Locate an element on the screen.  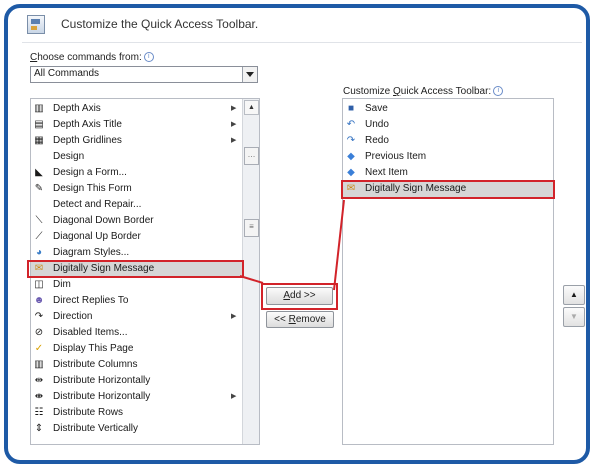
connector-right is located at coordinates (339, 245).